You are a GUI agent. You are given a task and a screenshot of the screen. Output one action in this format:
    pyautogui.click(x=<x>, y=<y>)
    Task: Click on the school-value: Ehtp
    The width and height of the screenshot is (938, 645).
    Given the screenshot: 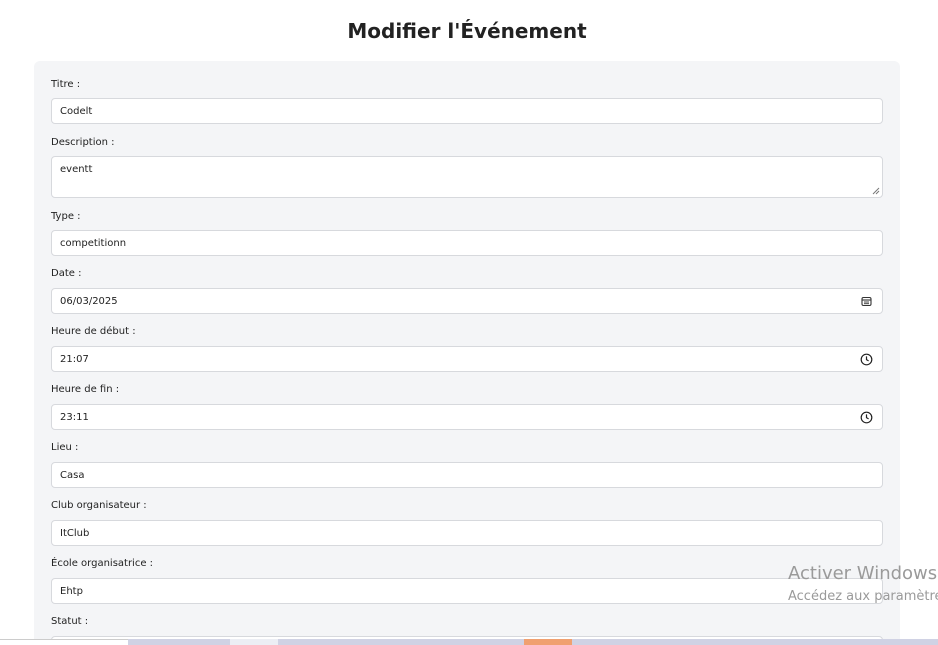 What is the action you would take?
    pyautogui.click(x=71, y=591)
    